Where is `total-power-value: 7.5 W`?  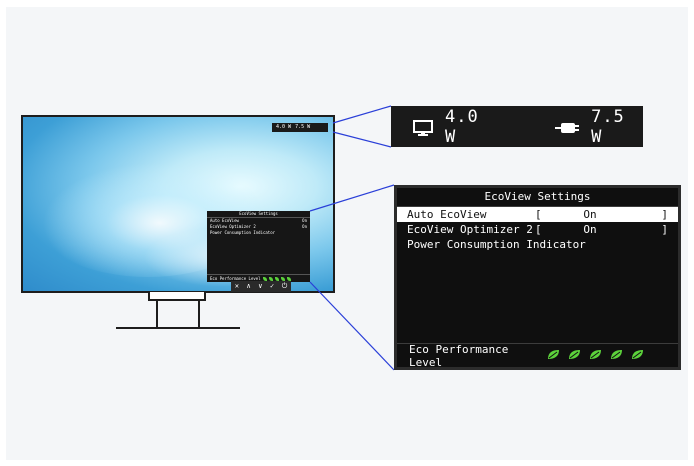
total-power-value: 7.5 W is located at coordinates (608, 126).